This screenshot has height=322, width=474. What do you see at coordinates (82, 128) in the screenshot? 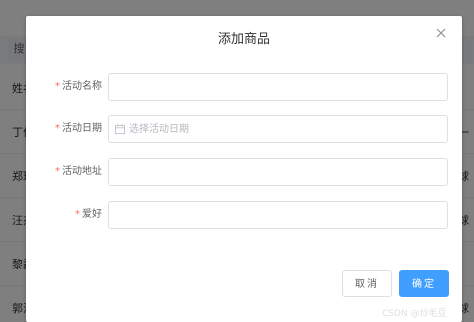
I see `activity-date-label-text: 活动日期` at bounding box center [82, 128].